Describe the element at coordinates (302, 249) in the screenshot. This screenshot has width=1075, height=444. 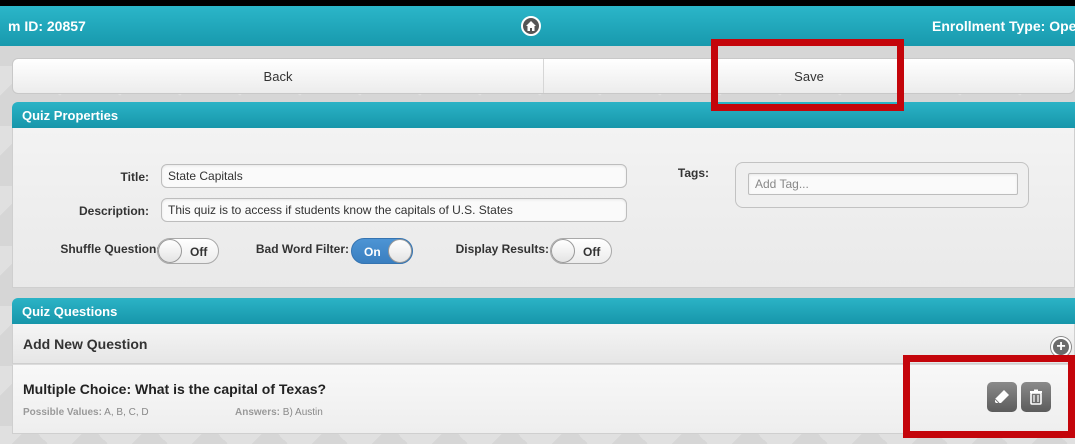
I see `bad-word-filter-label: Bad Word Filter:` at that location.